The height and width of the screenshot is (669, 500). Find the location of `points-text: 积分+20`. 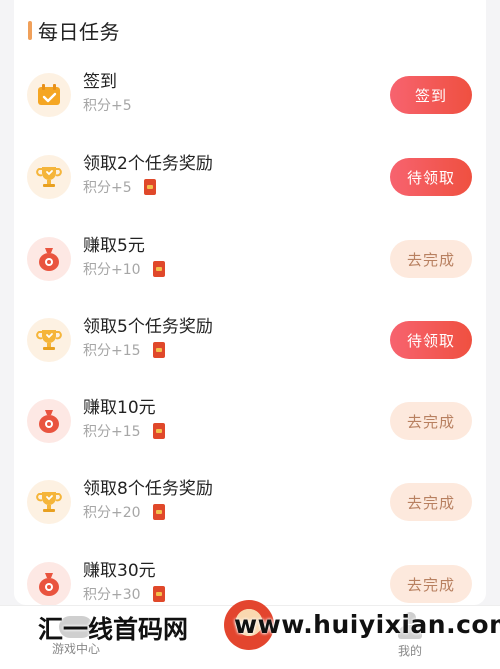

points-text: 积分+20 is located at coordinates (112, 513).